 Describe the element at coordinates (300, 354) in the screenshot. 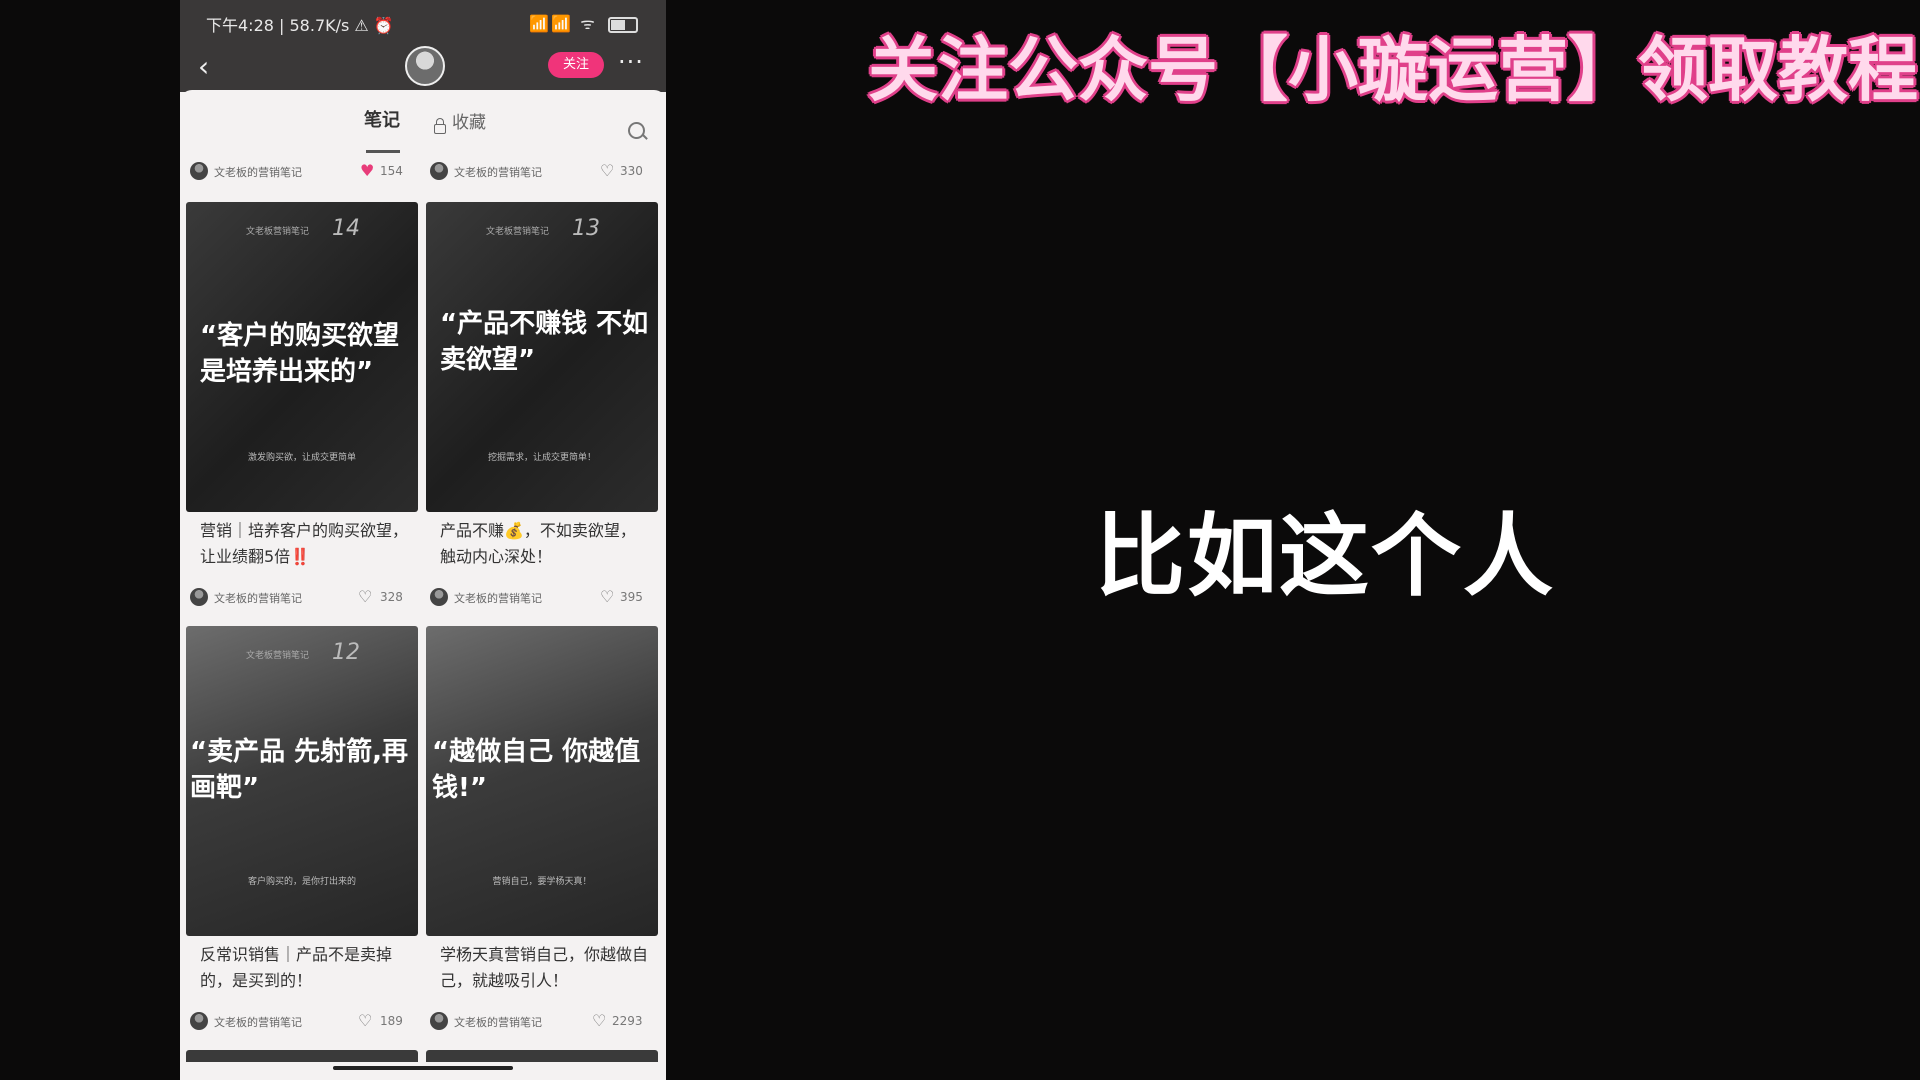

I see `cover-quote: “客户的购买欲望是培养出来的”` at that location.